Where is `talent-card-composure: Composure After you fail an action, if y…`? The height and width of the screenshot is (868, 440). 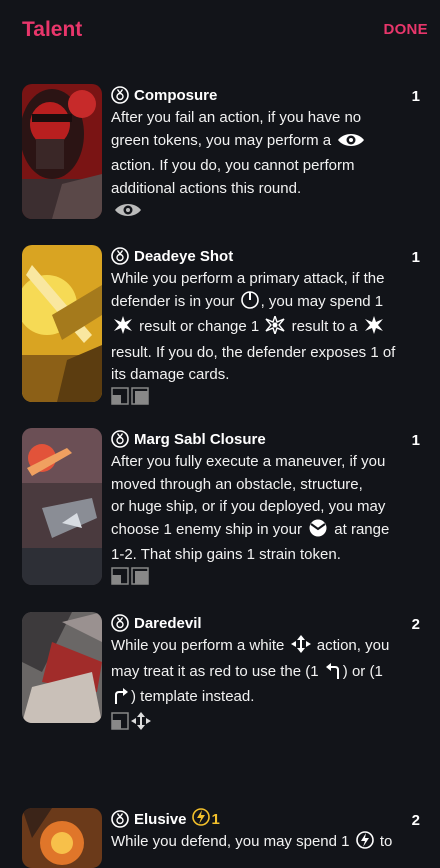
talent-card-composure: Composure After you fail an action, if y… is located at coordinates (226, 154).